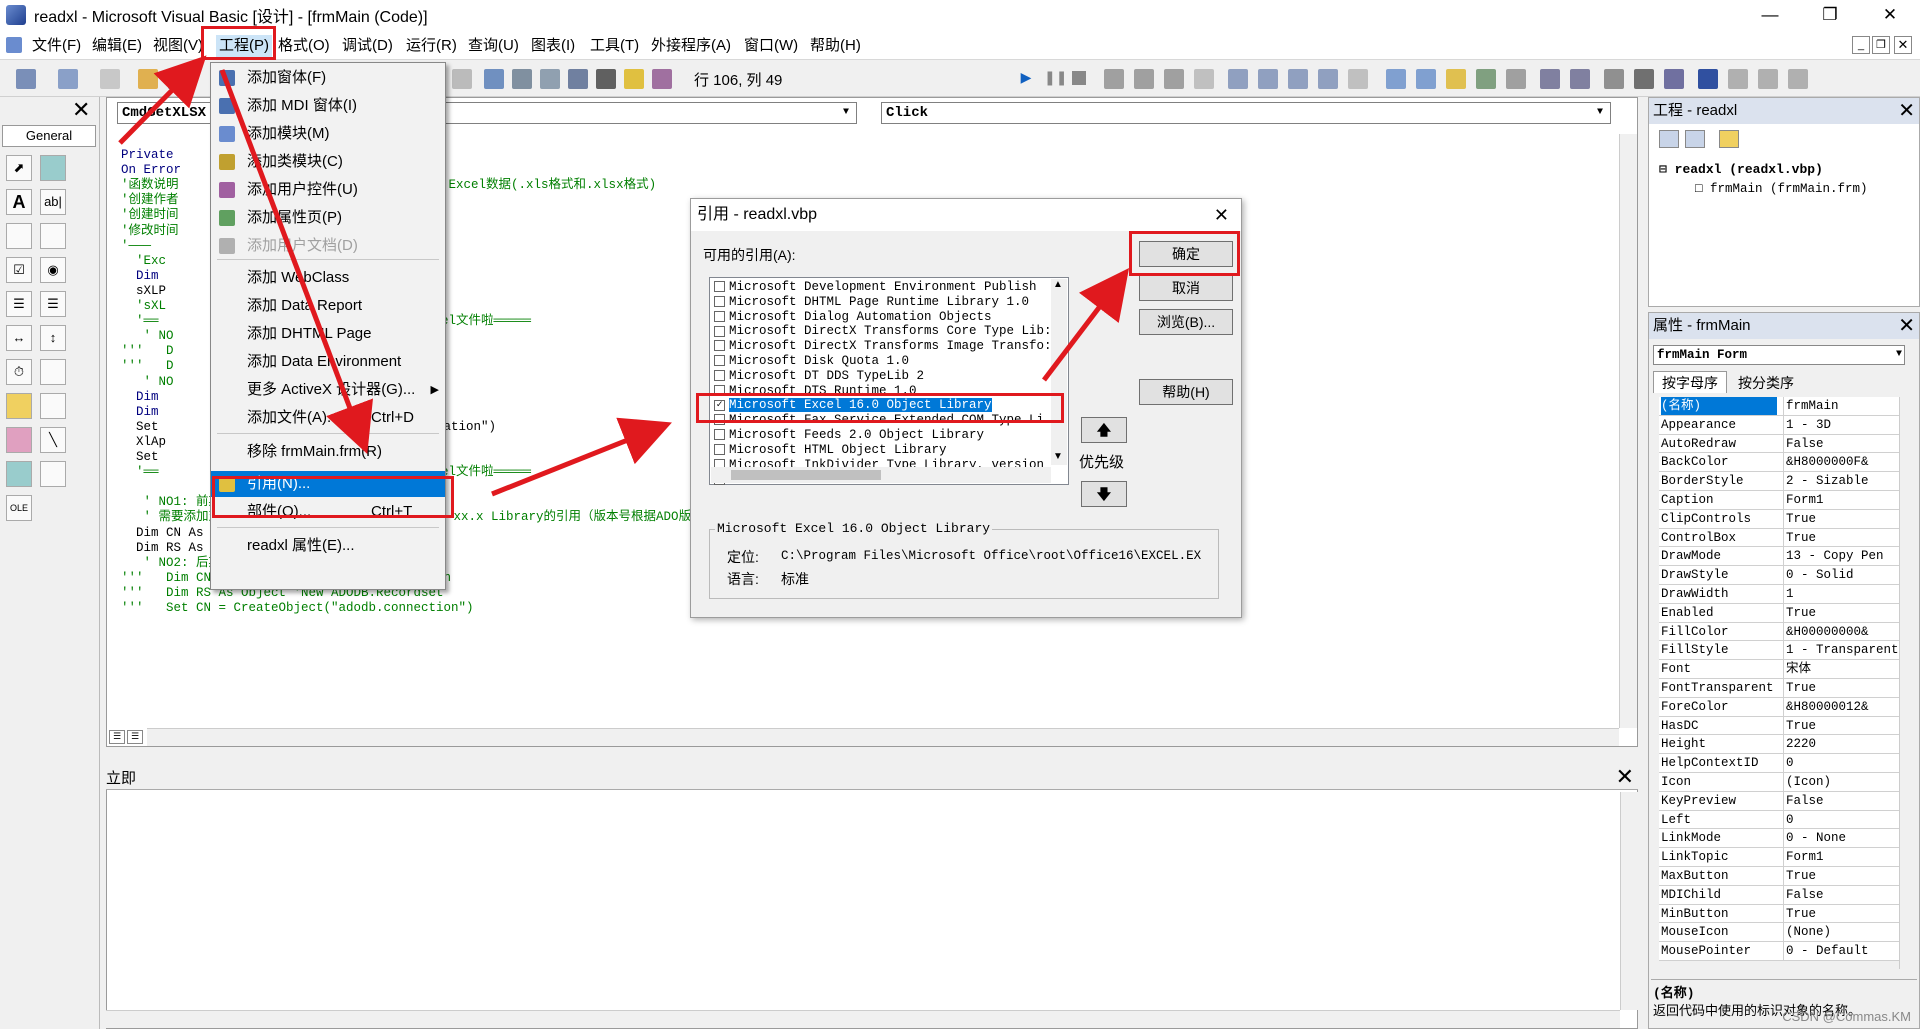 The height and width of the screenshot is (1029, 1920). What do you see at coordinates (110, 79) in the screenshot?
I see `menu-editor-icon` at bounding box center [110, 79].